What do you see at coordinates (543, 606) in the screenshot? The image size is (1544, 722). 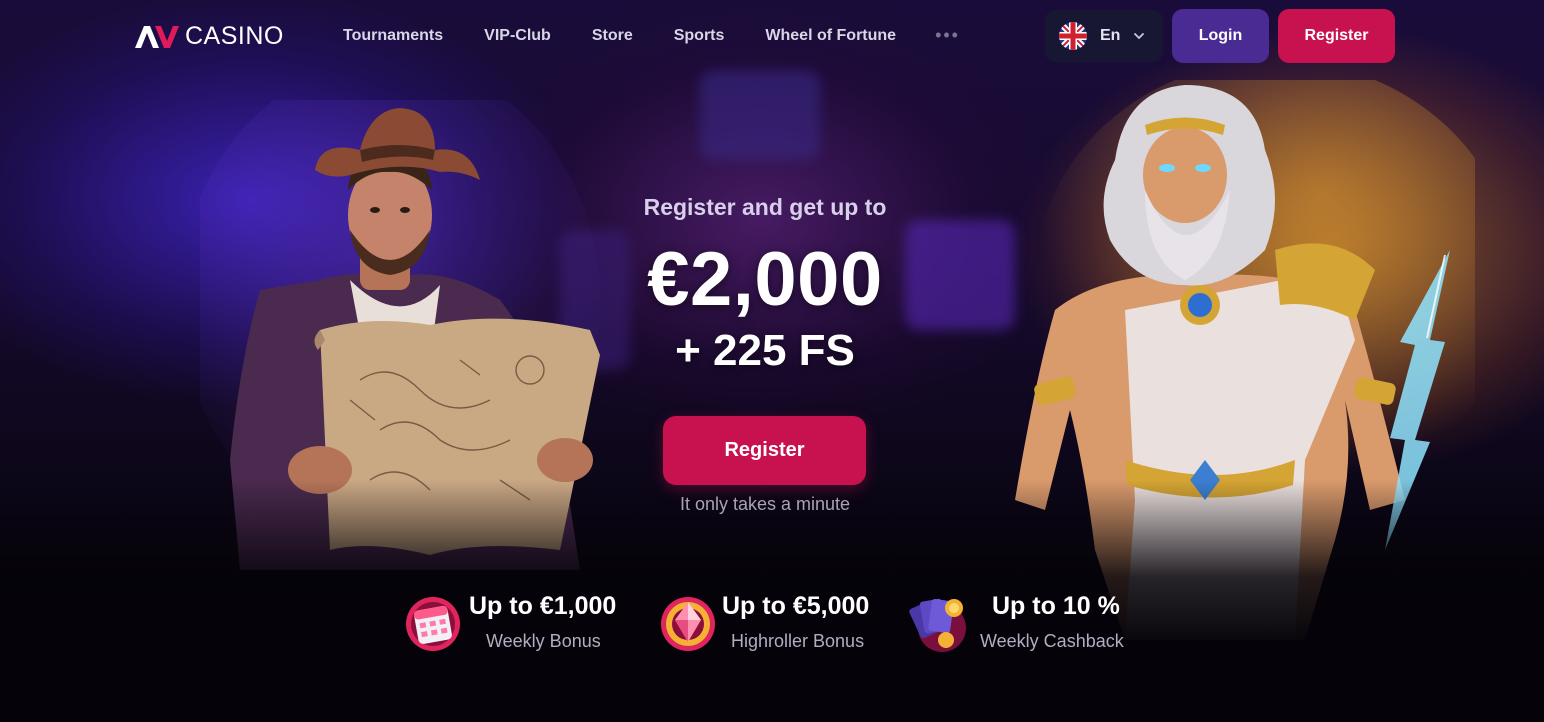 I see `bonus-title: Up to €1,000` at bounding box center [543, 606].